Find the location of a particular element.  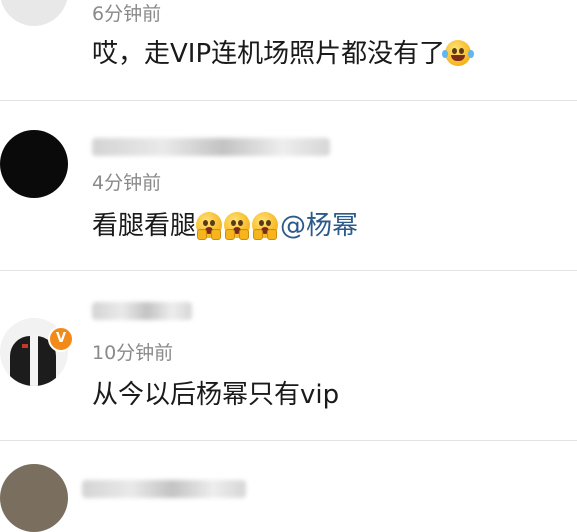

comment-text-body: 哎，走VIP连机场照片都没有了 is located at coordinates (269, 54).